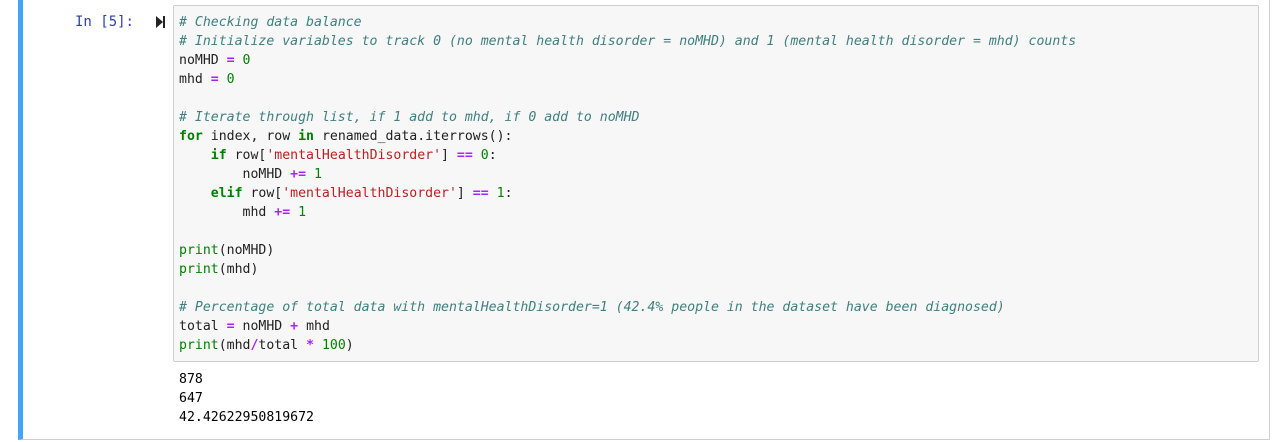  I want to click on code-token: (mhd, so click(234, 345).